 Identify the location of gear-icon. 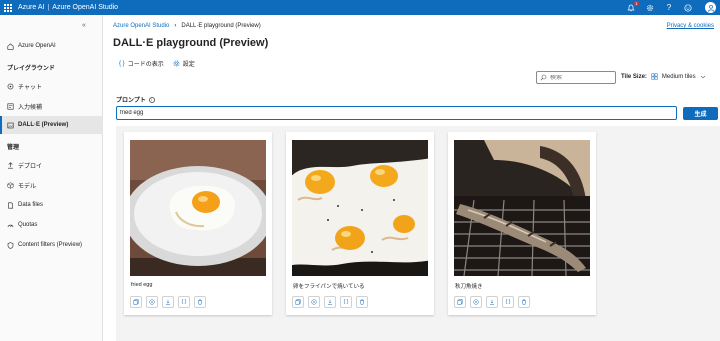
(176, 63).